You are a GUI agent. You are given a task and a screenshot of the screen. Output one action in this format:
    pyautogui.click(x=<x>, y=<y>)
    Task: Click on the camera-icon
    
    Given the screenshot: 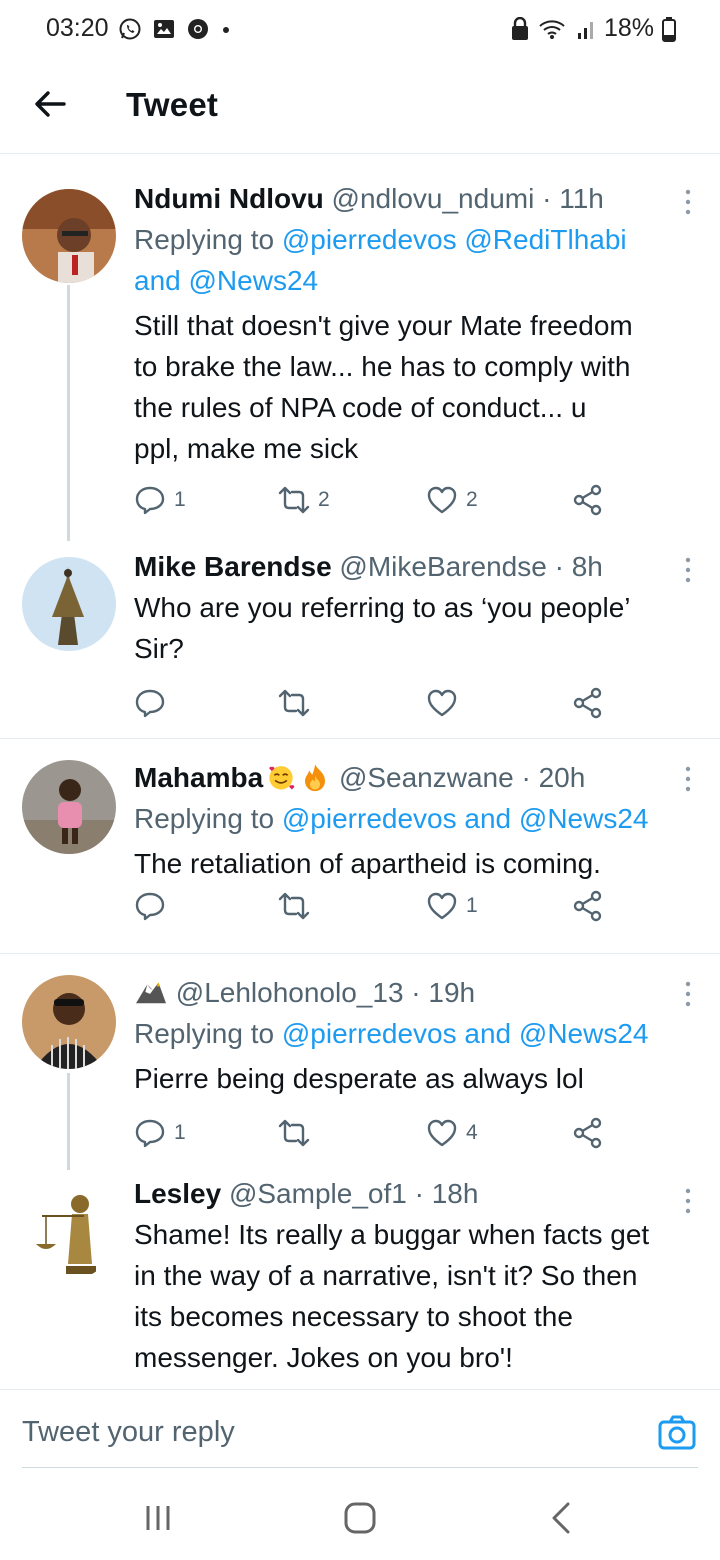 What is the action you would take?
    pyautogui.click(x=677, y=1433)
    